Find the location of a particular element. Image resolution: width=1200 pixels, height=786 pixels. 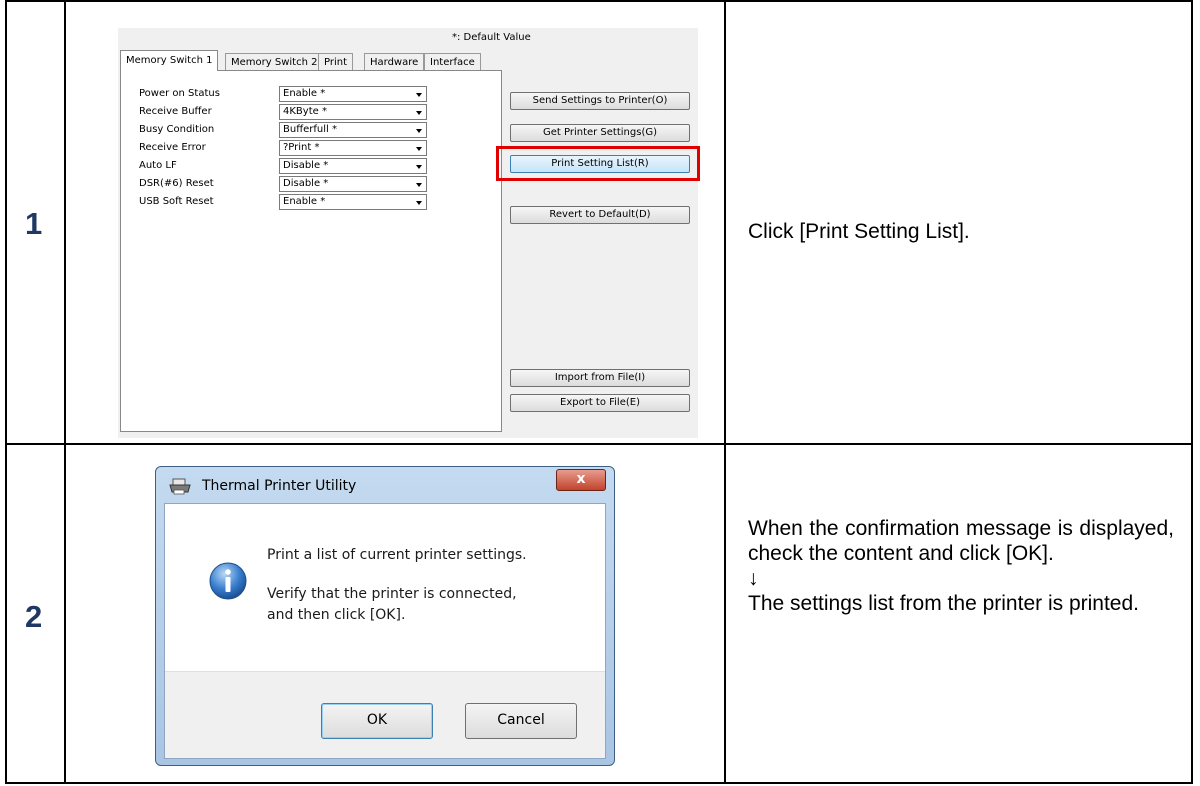

setting-row-power-on-status: Power on Status Enable * is located at coordinates (314, 95).